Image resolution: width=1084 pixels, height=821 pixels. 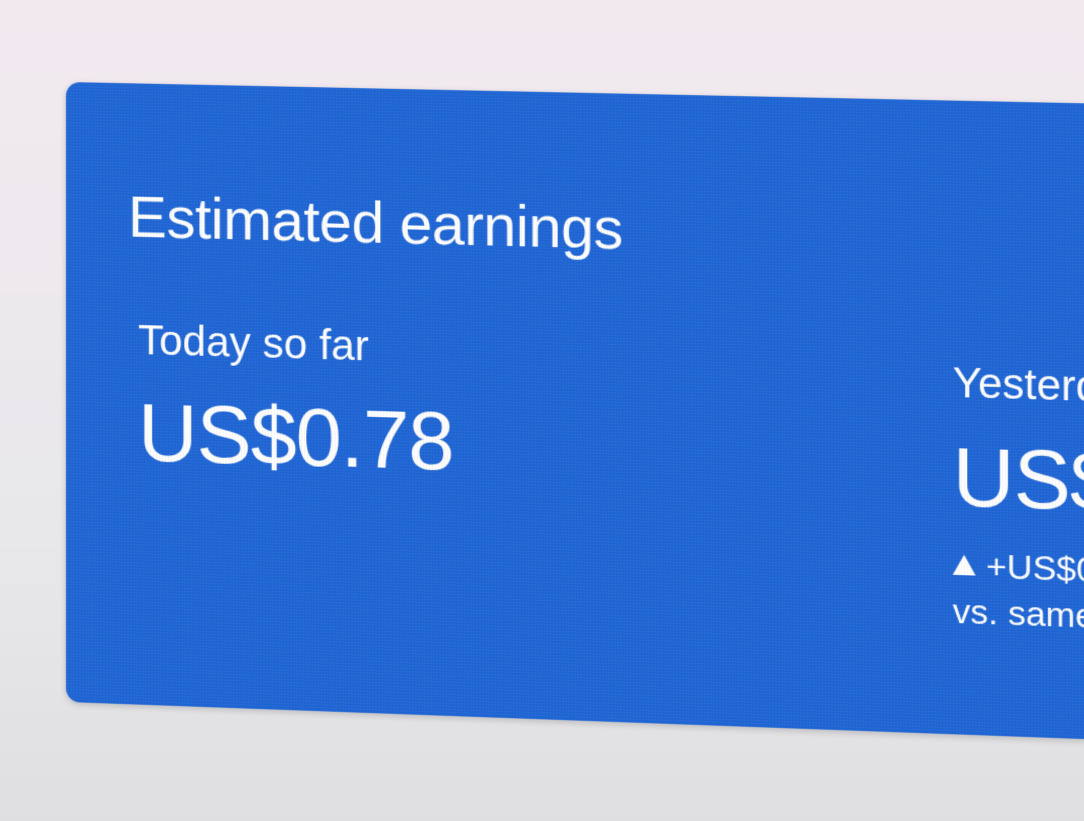 What do you see at coordinates (253, 342) in the screenshot?
I see `metric-today-label: Today so far` at bounding box center [253, 342].